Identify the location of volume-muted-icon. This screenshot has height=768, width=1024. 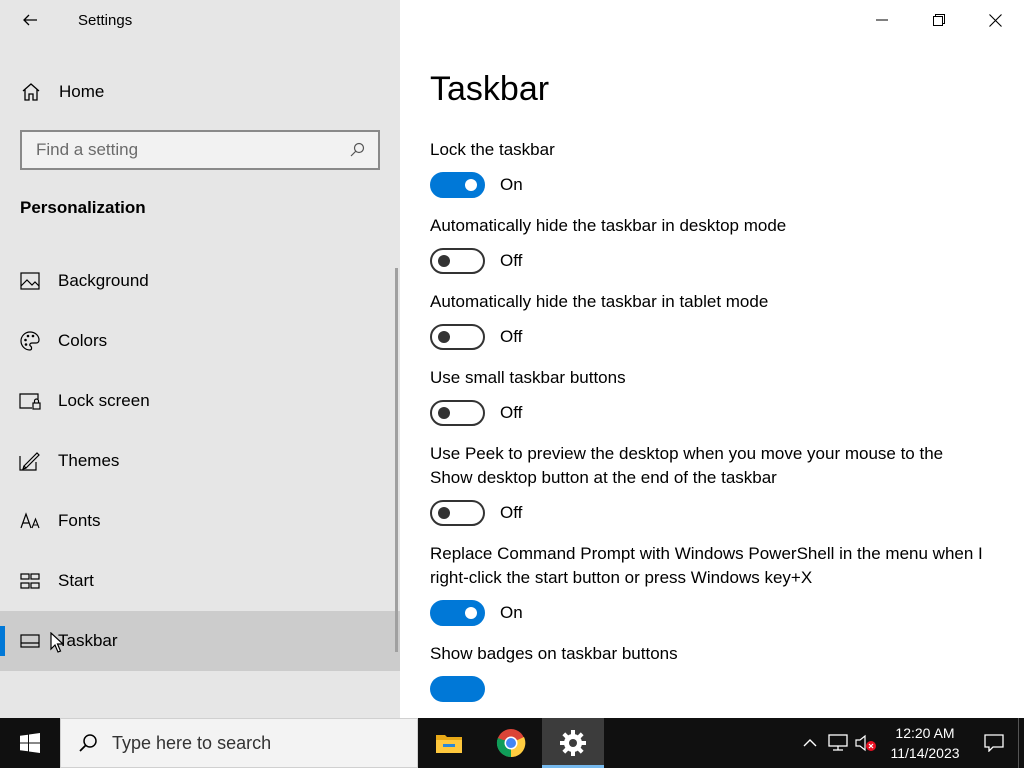
(865, 743).